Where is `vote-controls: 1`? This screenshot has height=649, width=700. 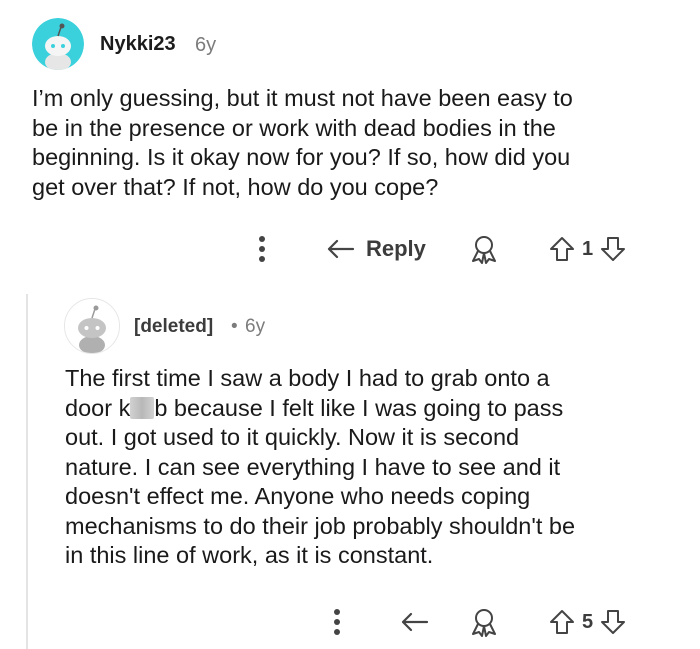
vote-controls: 1 is located at coordinates (587, 249).